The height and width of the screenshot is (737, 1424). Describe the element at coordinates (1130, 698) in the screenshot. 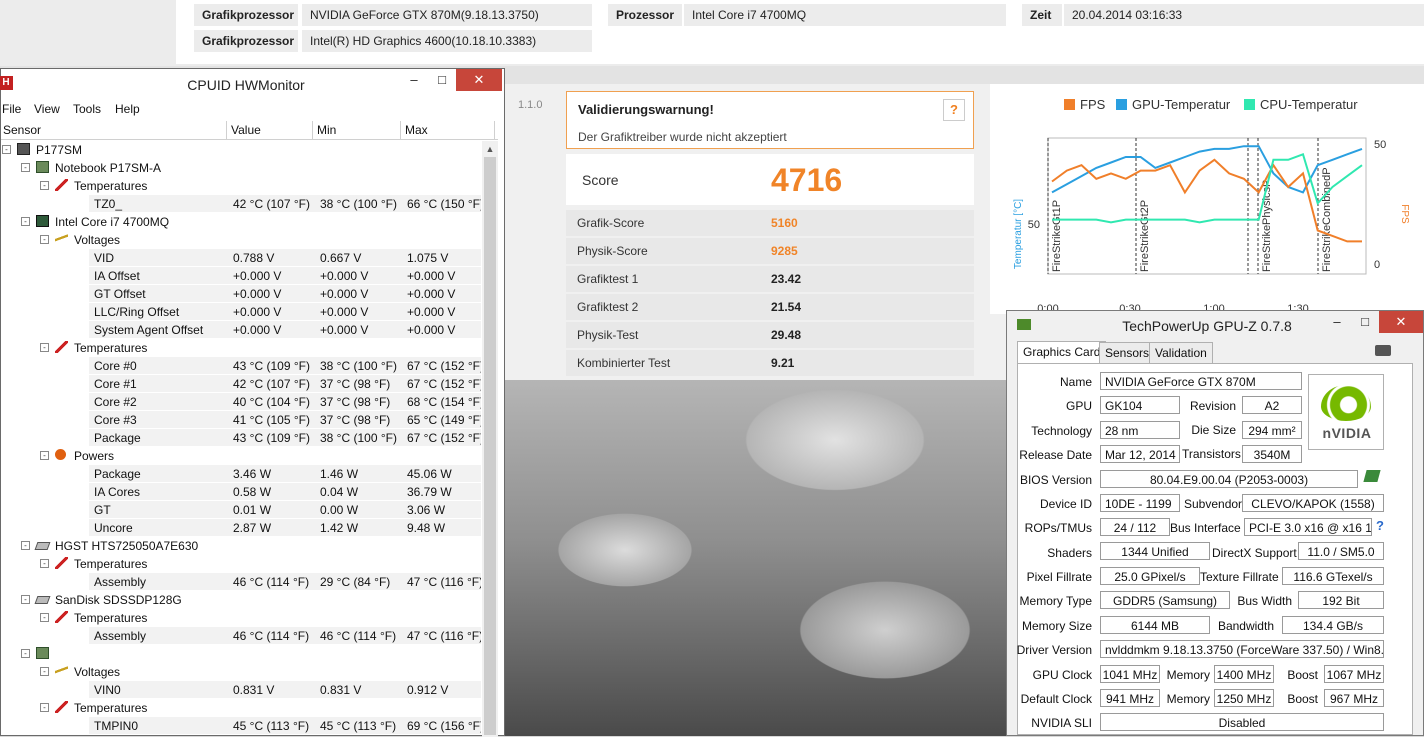

I see `default-clock-field: 941 MHz` at that location.